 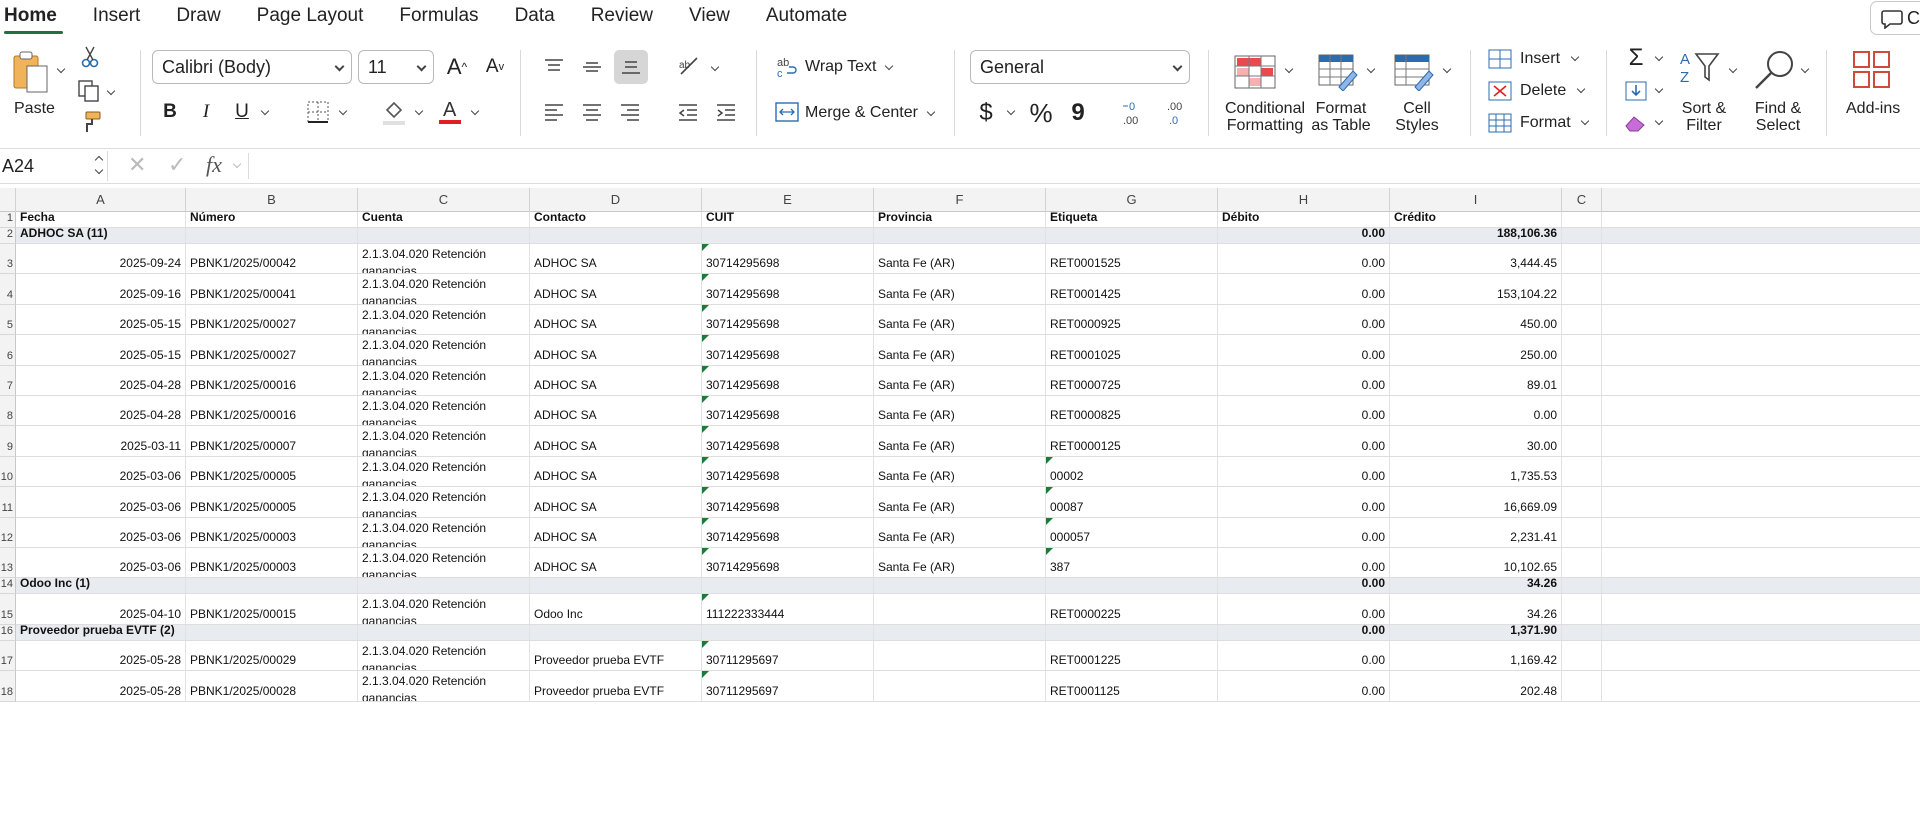 What do you see at coordinates (616, 655) in the screenshot?
I see `cell-d: Proveedor prueba EVTF` at bounding box center [616, 655].